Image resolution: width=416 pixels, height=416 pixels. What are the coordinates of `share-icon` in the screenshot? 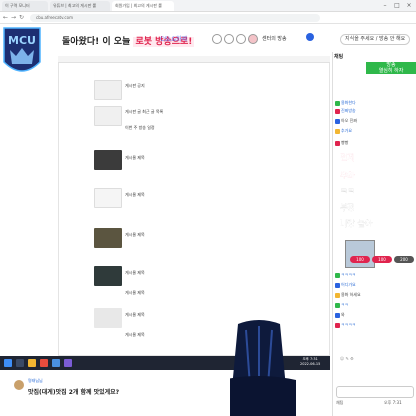 It's located at (229, 39).